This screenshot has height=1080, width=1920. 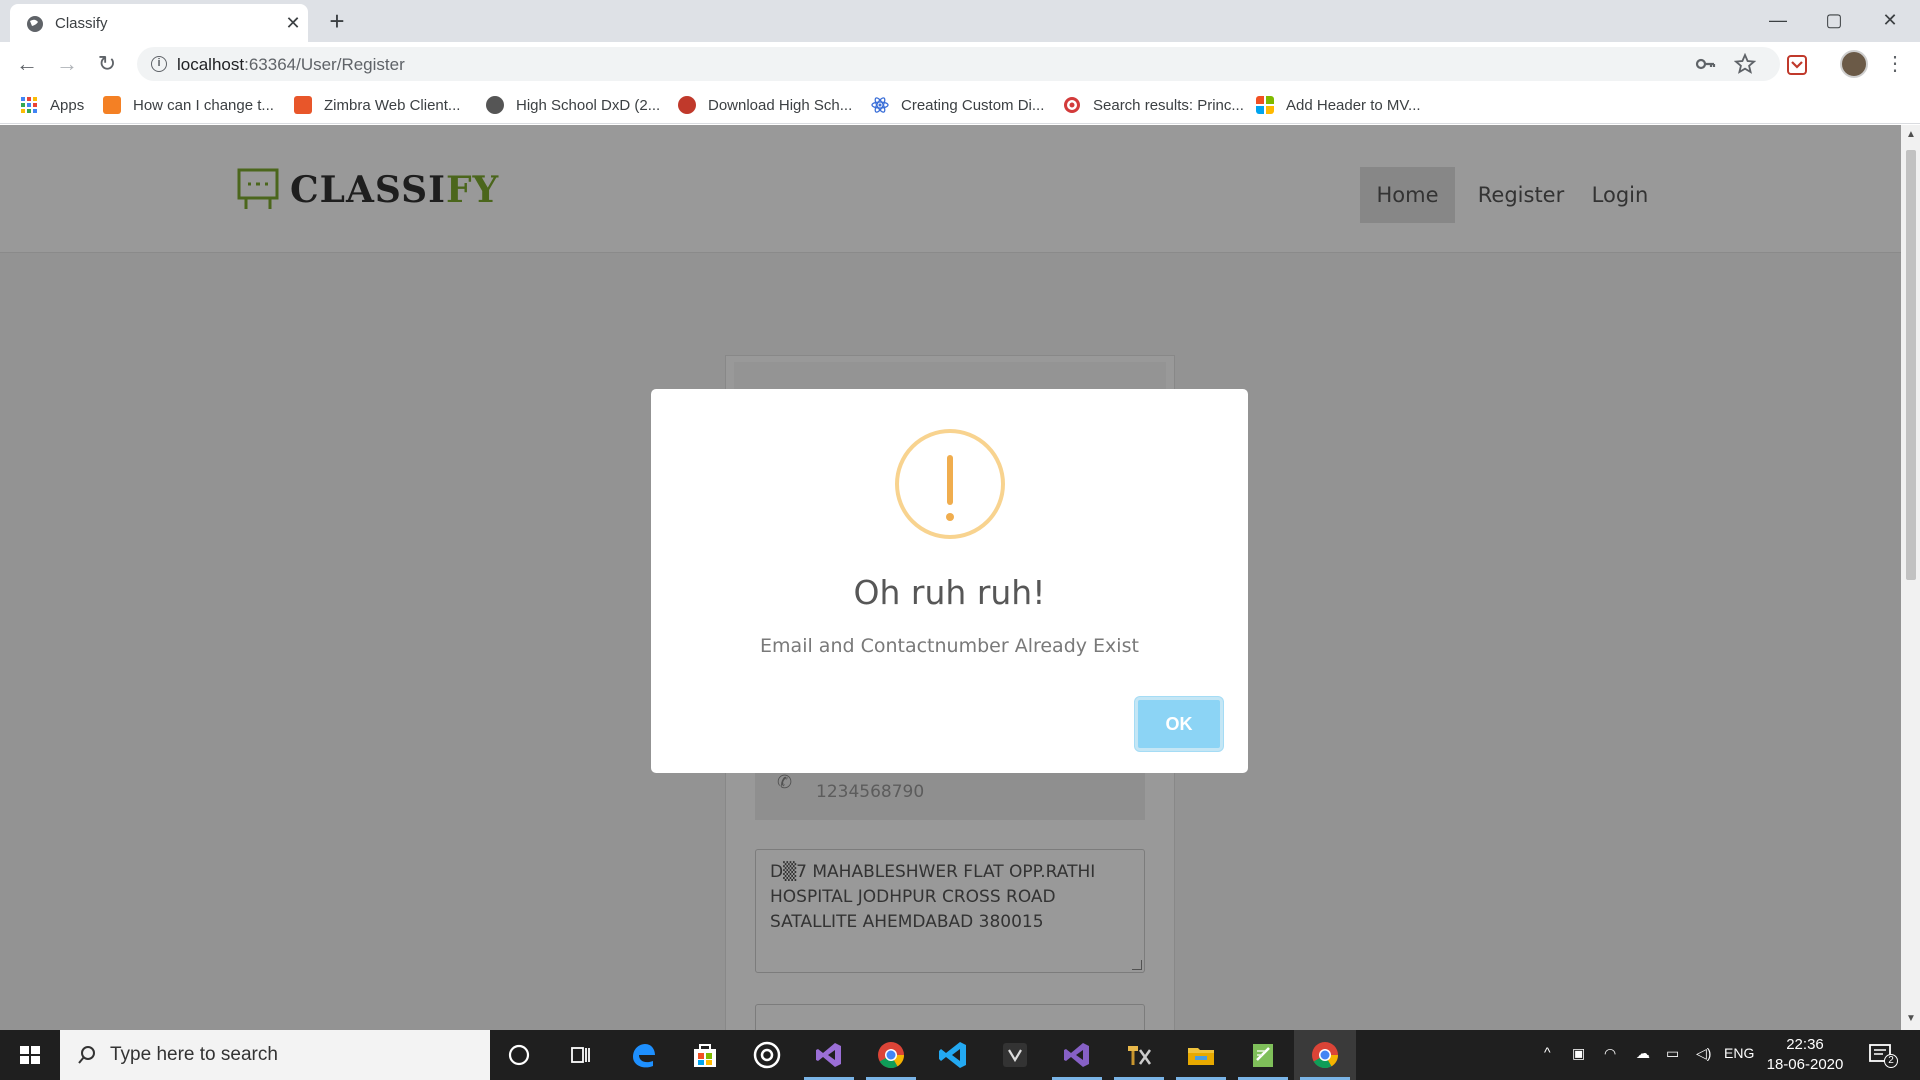 I want to click on target-icon, so click(x=1072, y=105).